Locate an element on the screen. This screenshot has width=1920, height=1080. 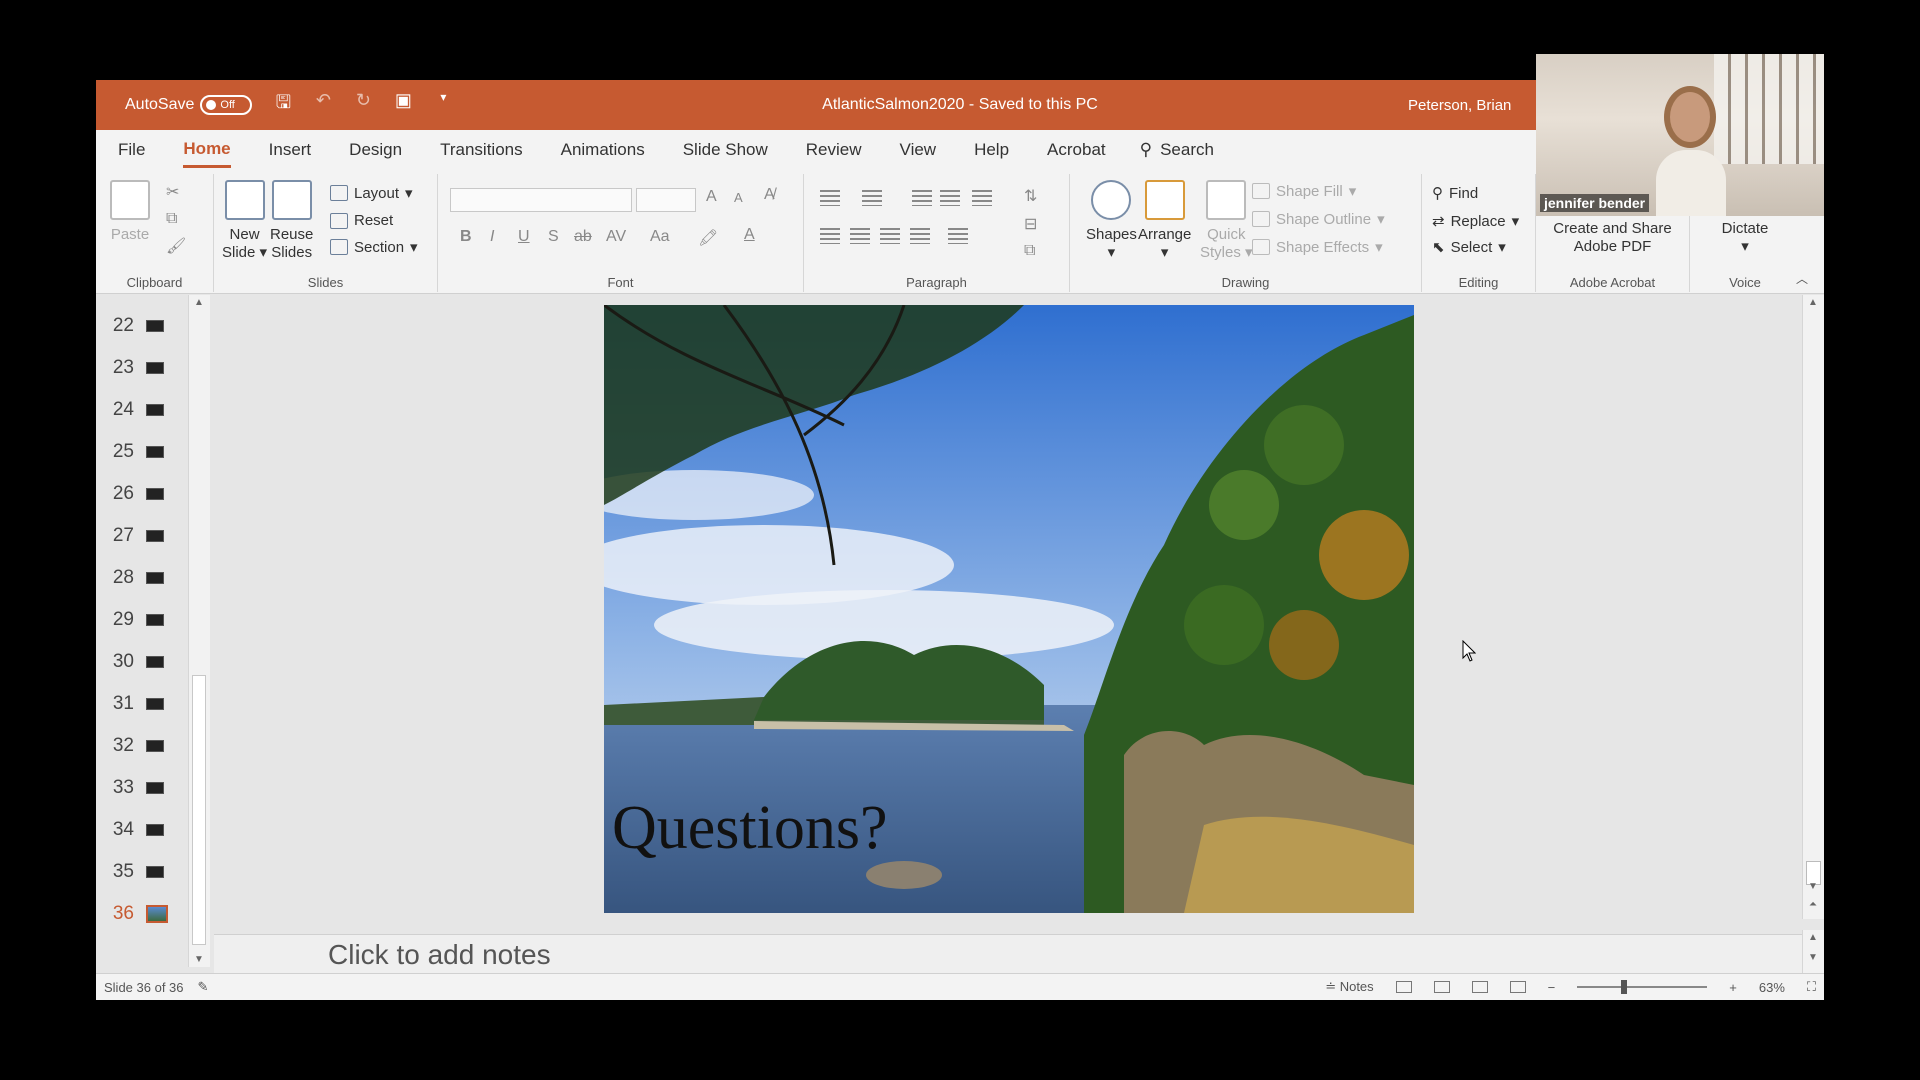
strikethrough-button: ab is located at coordinates (583, 237).